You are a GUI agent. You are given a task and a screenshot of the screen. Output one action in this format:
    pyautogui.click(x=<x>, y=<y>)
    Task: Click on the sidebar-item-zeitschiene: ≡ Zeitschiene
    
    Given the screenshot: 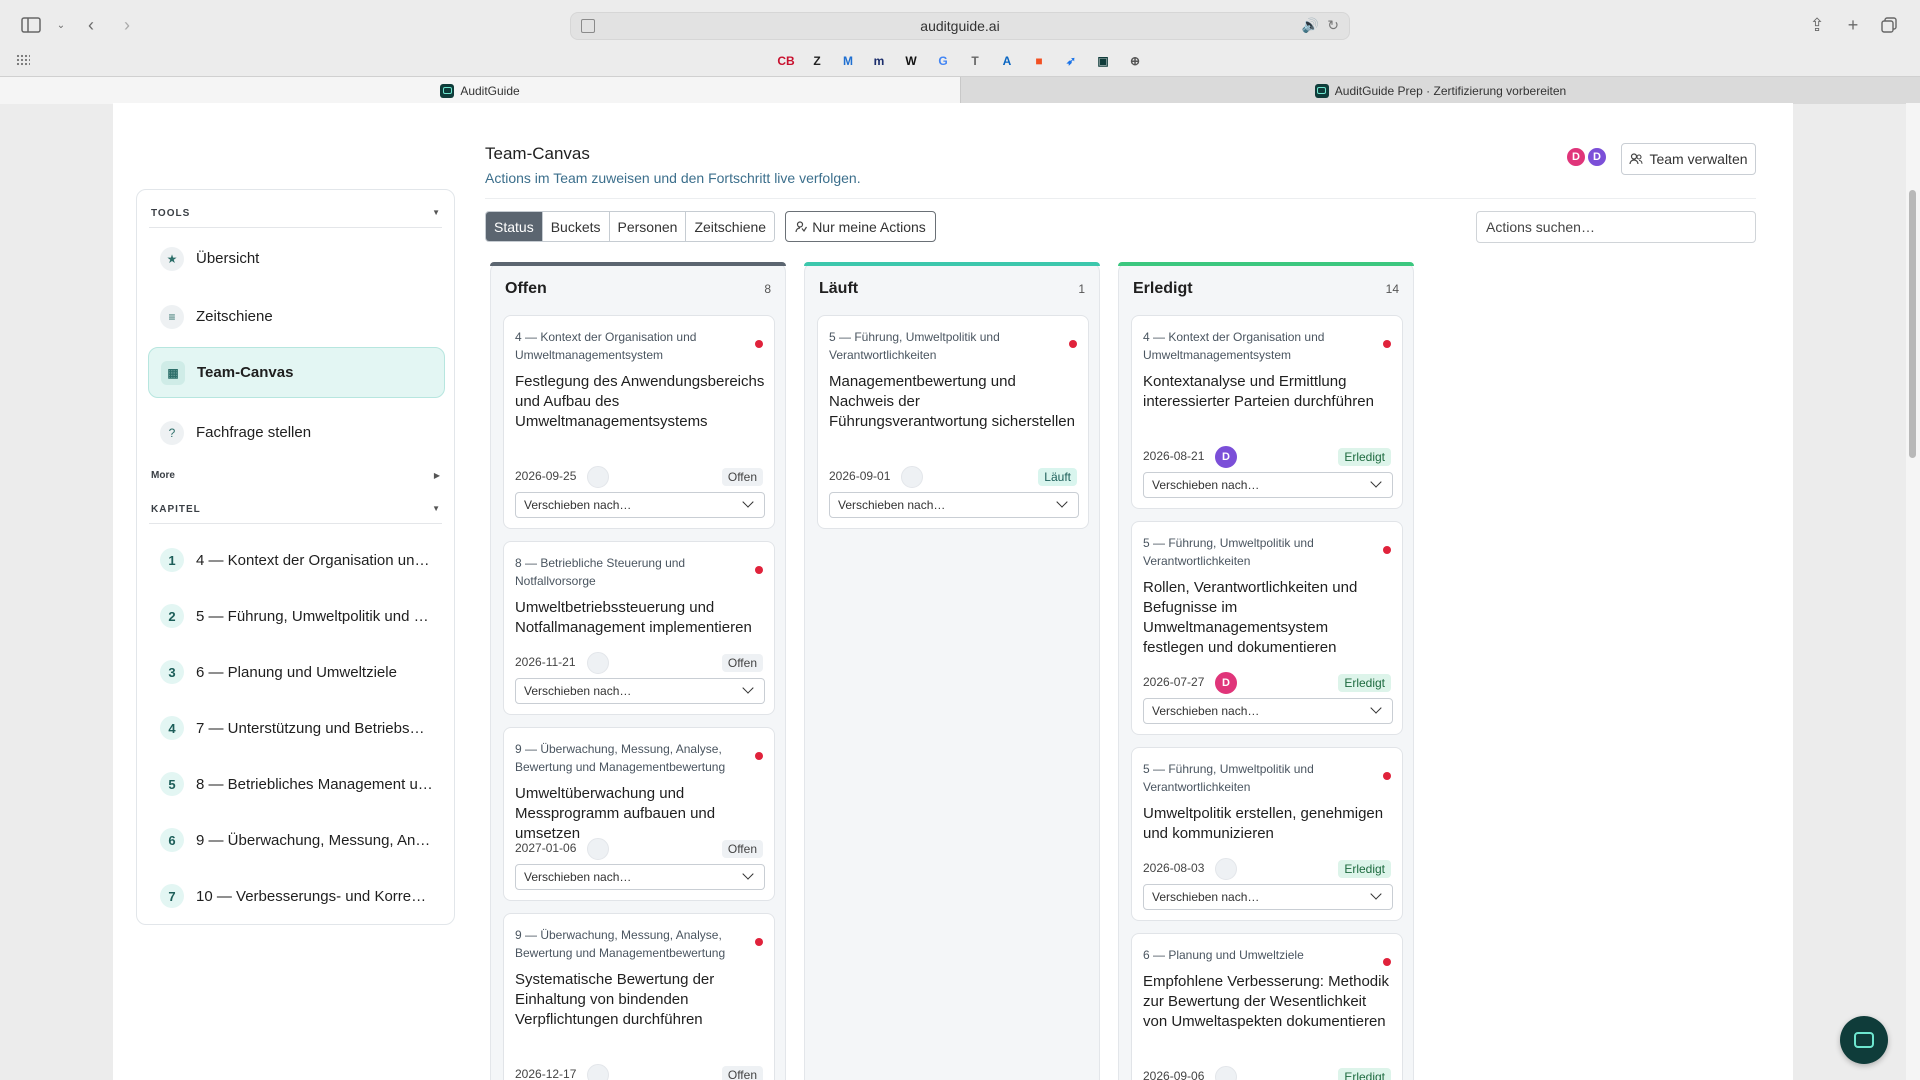 What is the action you would take?
    pyautogui.click(x=296, y=316)
    